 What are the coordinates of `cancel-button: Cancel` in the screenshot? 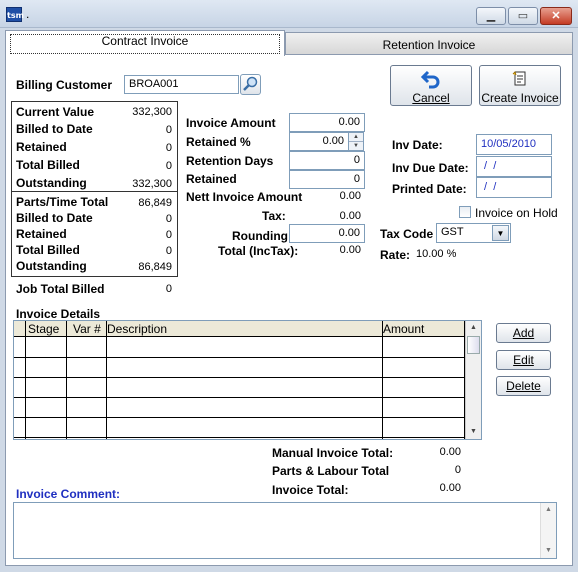 It's located at (431, 85).